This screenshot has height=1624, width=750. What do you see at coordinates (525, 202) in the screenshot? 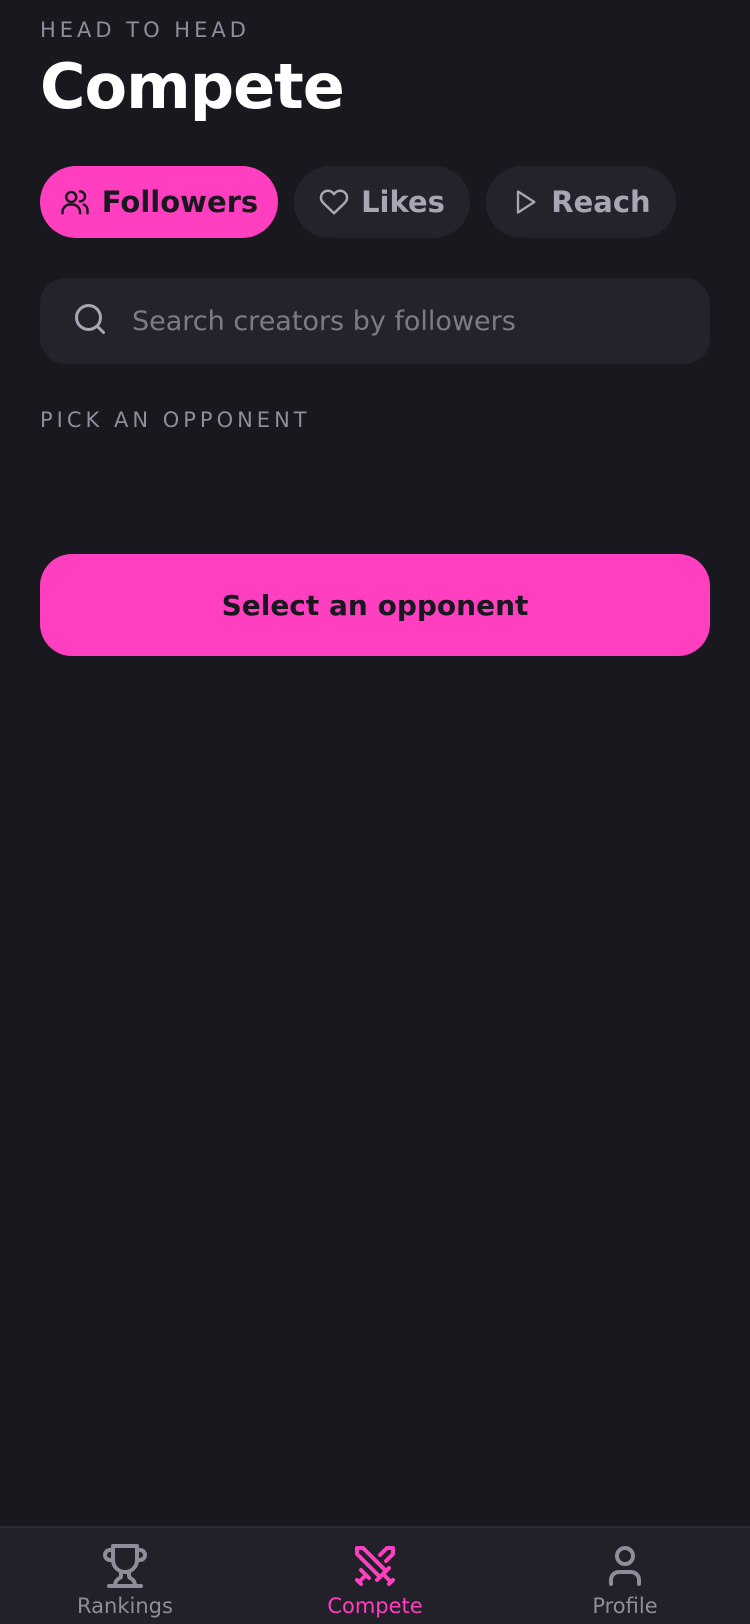
I see `play-icon` at bounding box center [525, 202].